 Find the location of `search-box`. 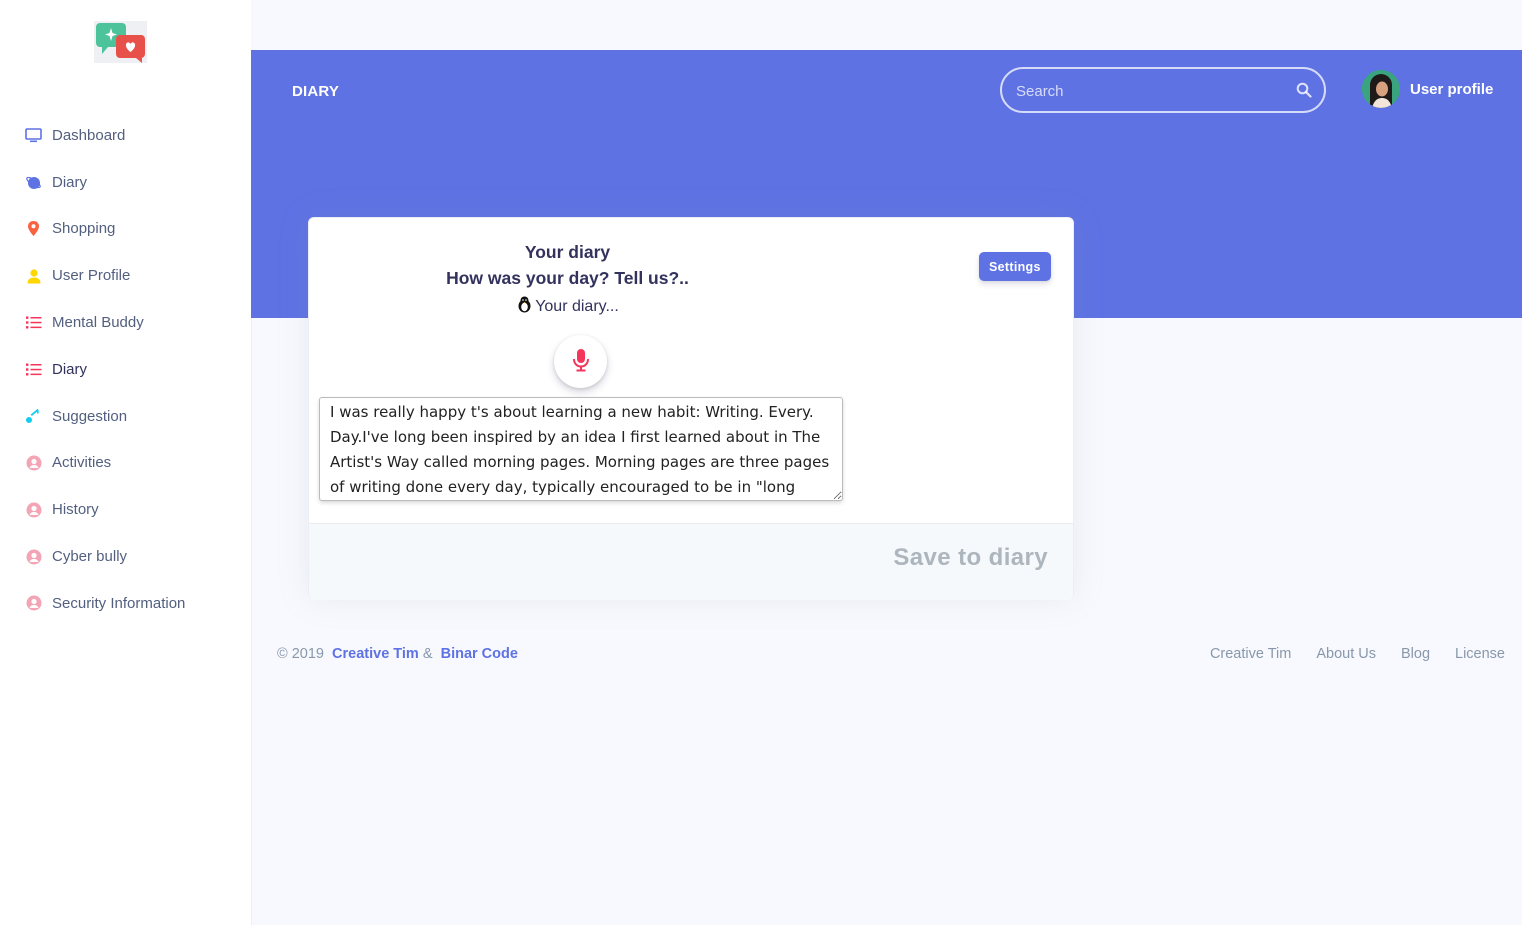

search-box is located at coordinates (1163, 90).